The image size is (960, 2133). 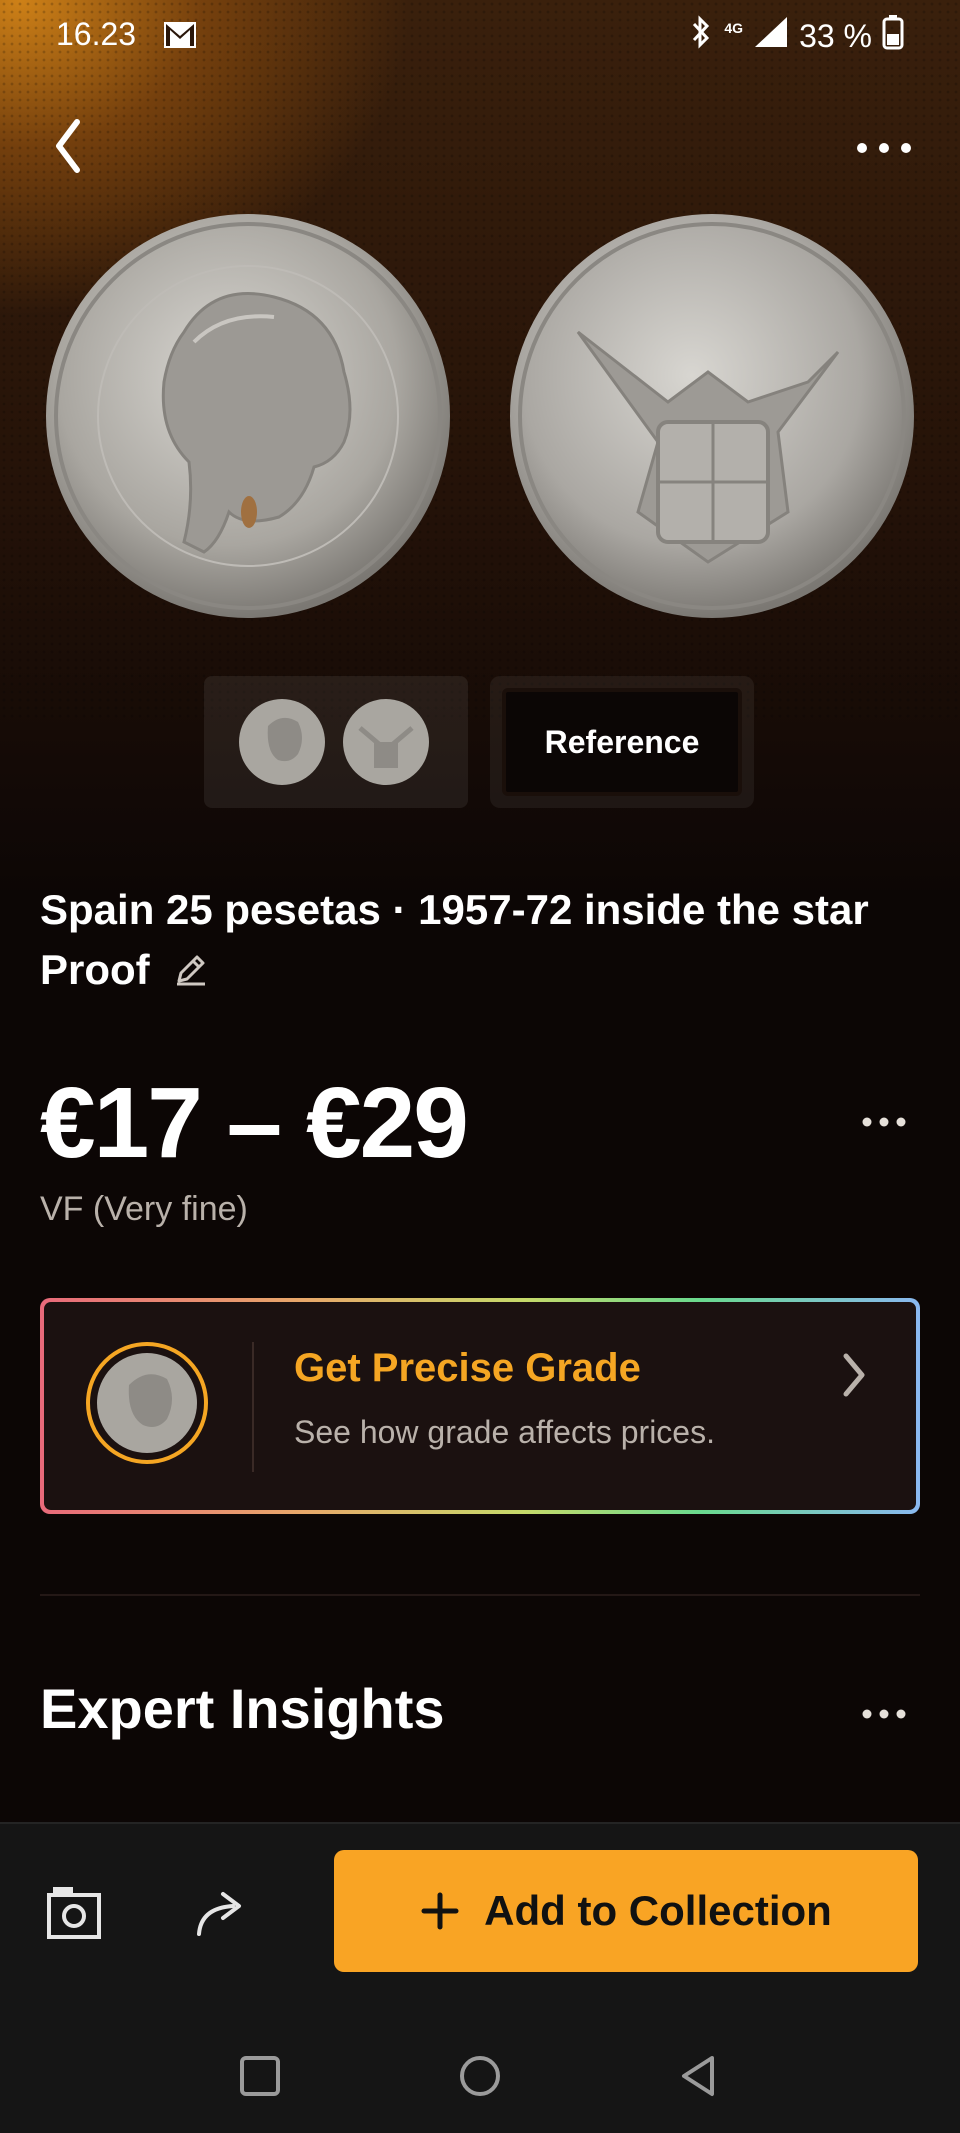 I want to click on network-type: 4G, so click(x=734, y=28).